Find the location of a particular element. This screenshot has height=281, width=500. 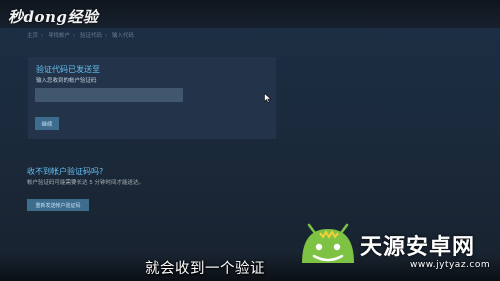

mouse-pointer-icon is located at coordinates (268, 98).